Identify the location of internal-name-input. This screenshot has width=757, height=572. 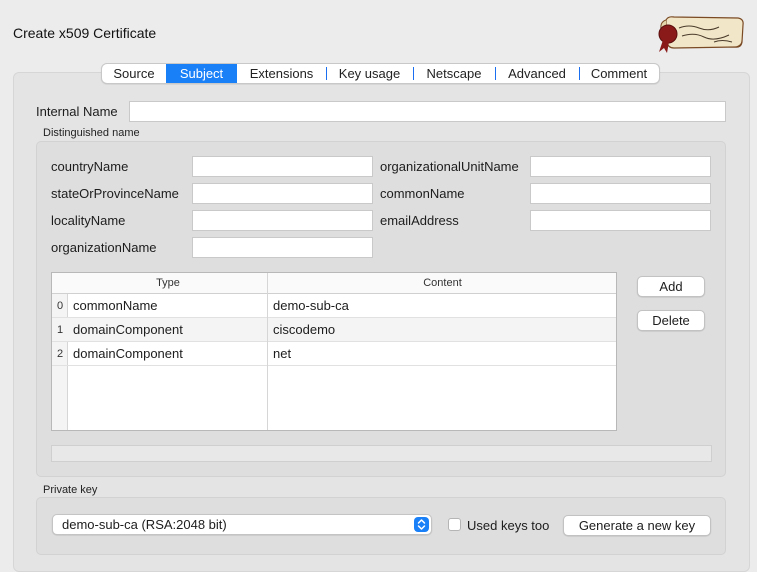
(427, 111).